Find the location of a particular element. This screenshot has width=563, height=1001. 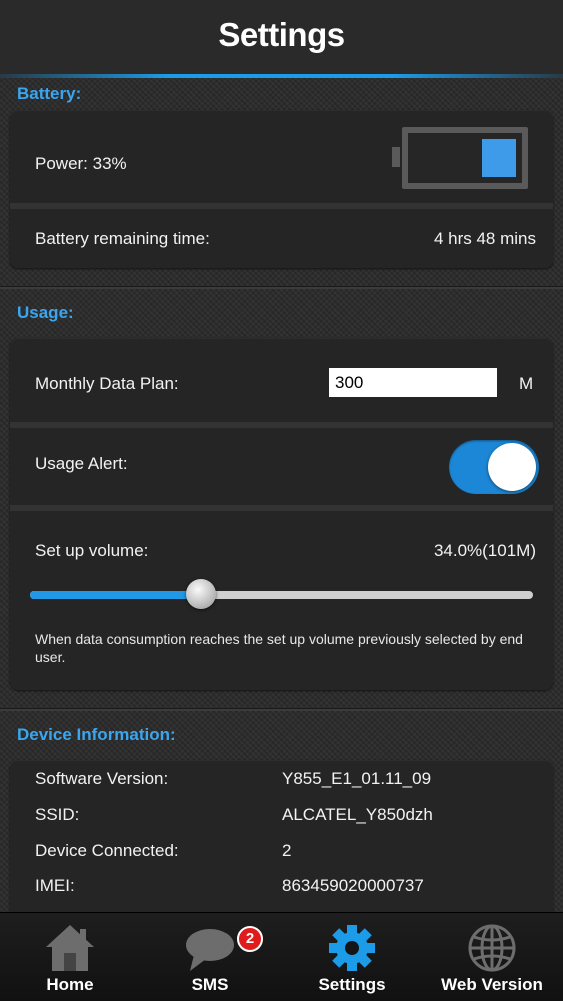

tab-settings: Settings is located at coordinates (352, 957).